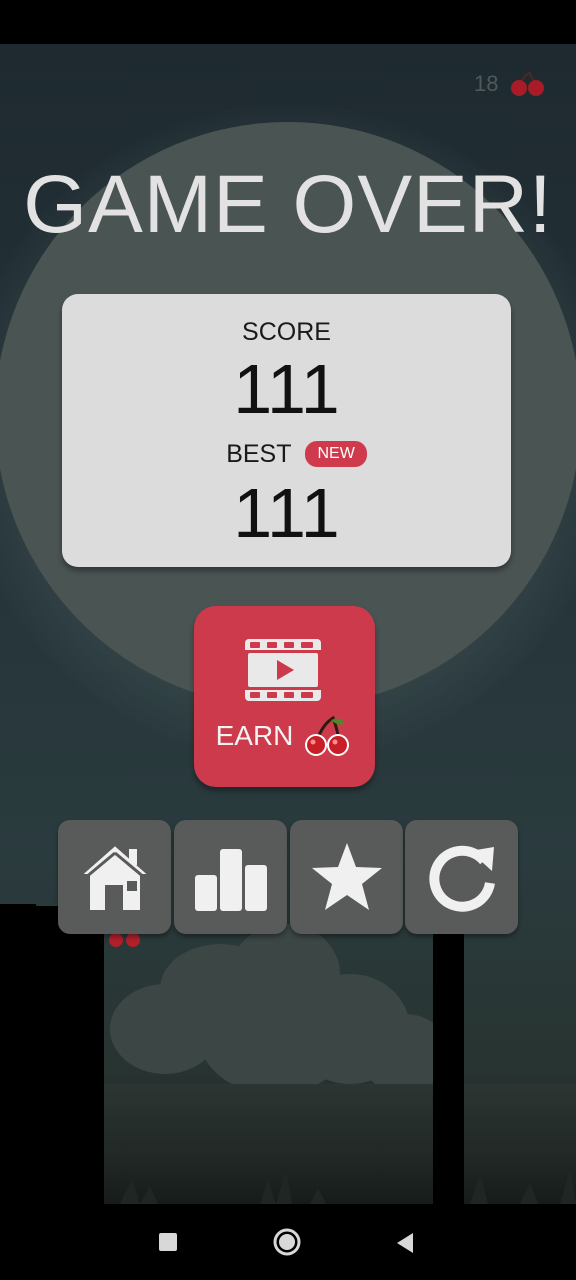 The image size is (576, 1280). I want to click on earn-label: EARN, so click(254, 735).